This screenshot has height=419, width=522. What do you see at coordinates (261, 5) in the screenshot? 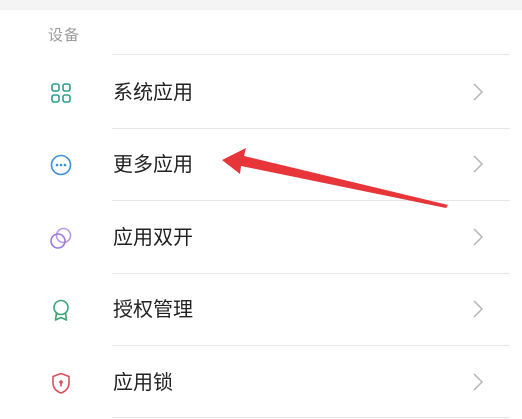
I see `top-strip` at bounding box center [261, 5].